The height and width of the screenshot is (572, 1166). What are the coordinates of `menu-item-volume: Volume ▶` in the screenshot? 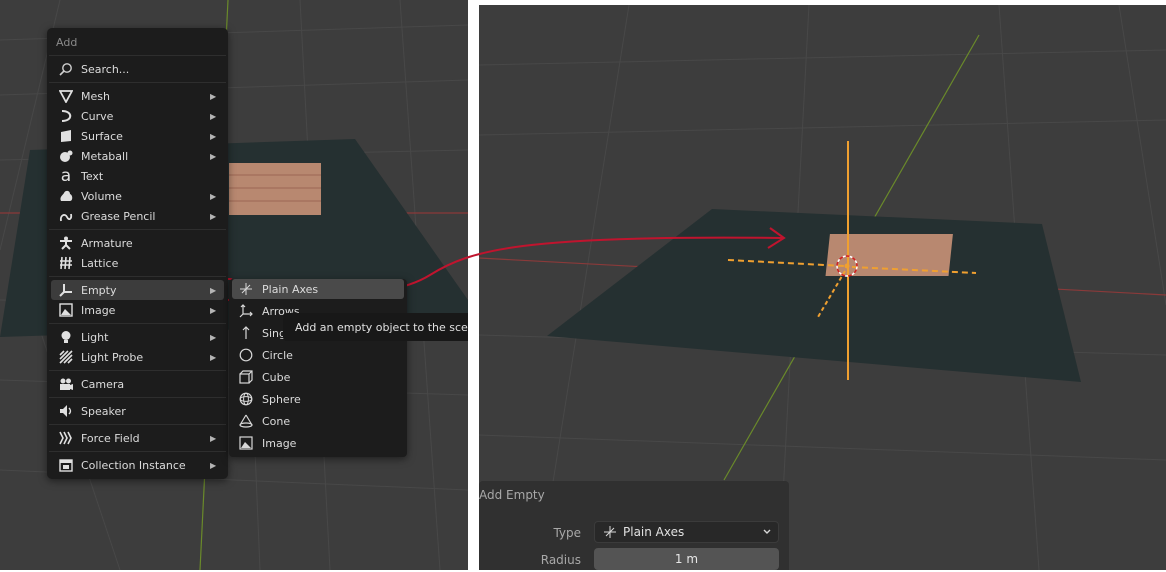 It's located at (137, 196).